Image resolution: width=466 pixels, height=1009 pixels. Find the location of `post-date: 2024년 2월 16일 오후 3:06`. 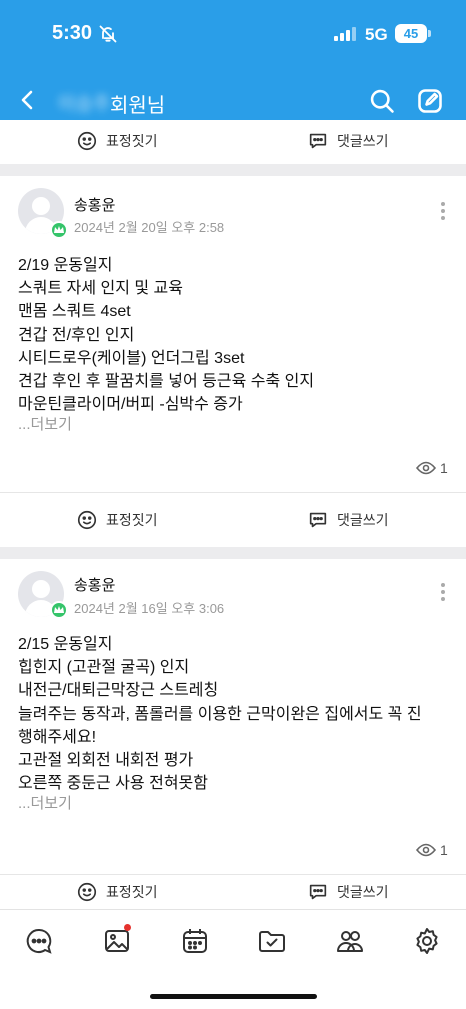

post-date: 2024년 2월 16일 오후 3:06 is located at coordinates (149, 608).